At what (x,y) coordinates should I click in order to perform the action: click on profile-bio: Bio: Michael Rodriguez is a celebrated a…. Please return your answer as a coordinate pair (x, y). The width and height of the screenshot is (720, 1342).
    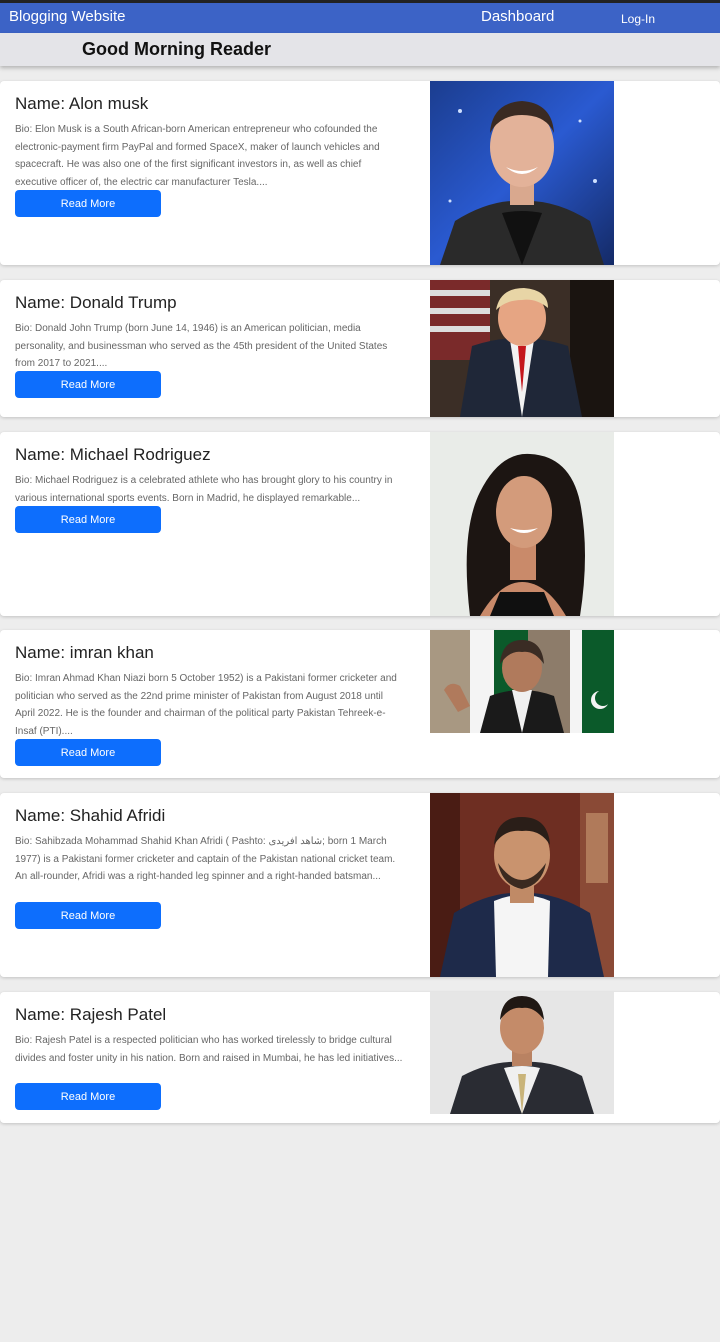
    Looking at the image, I should click on (204, 489).